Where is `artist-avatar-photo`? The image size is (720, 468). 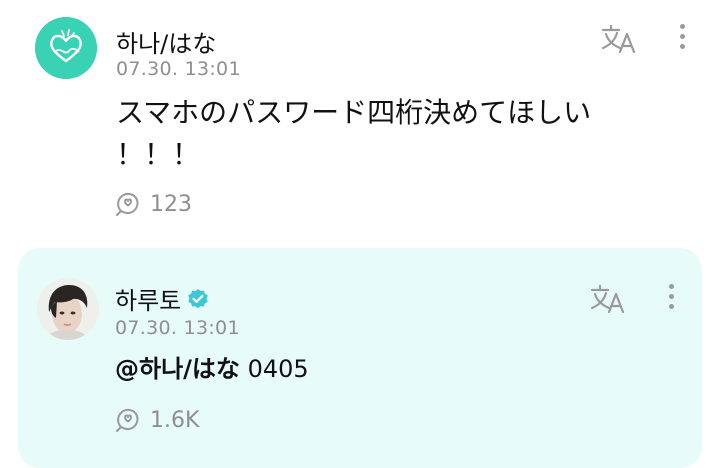 artist-avatar-photo is located at coordinates (68, 309).